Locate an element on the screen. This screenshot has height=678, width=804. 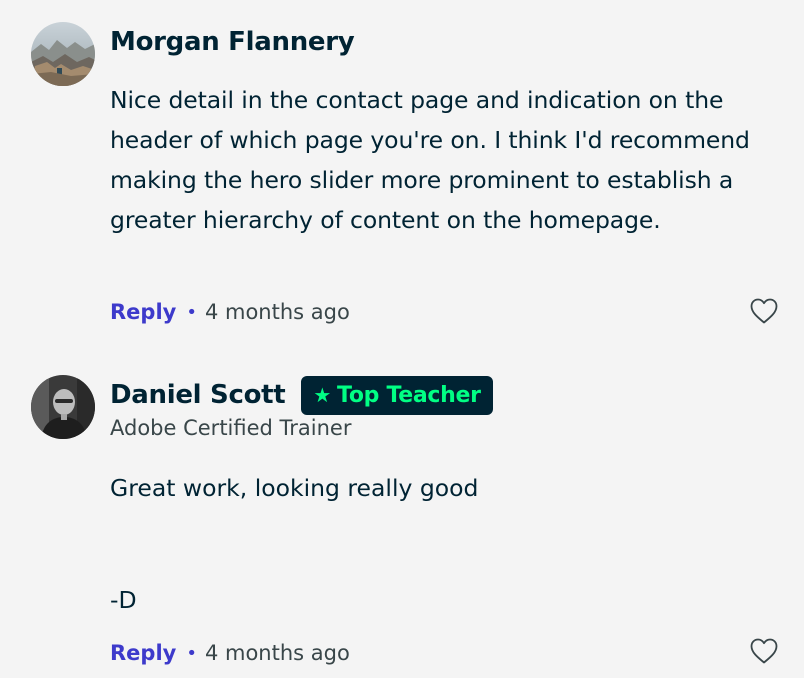
author-title: Adobe Certified Trainer is located at coordinates (231, 428).